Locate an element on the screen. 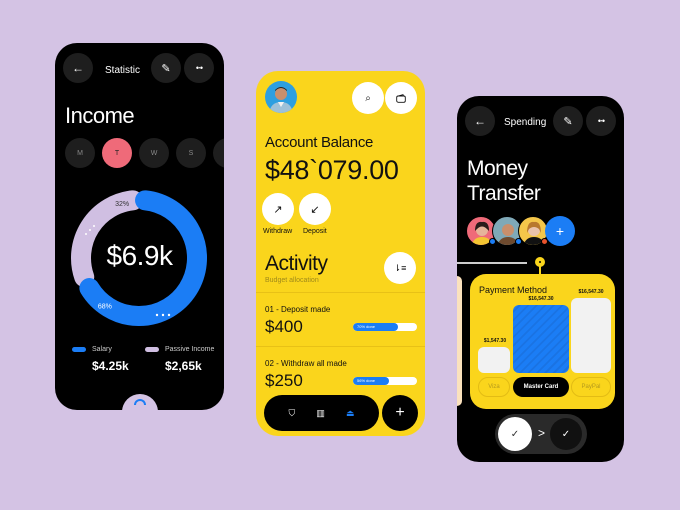  confirm-slider: ✓ > ✓ is located at coordinates (541, 434).